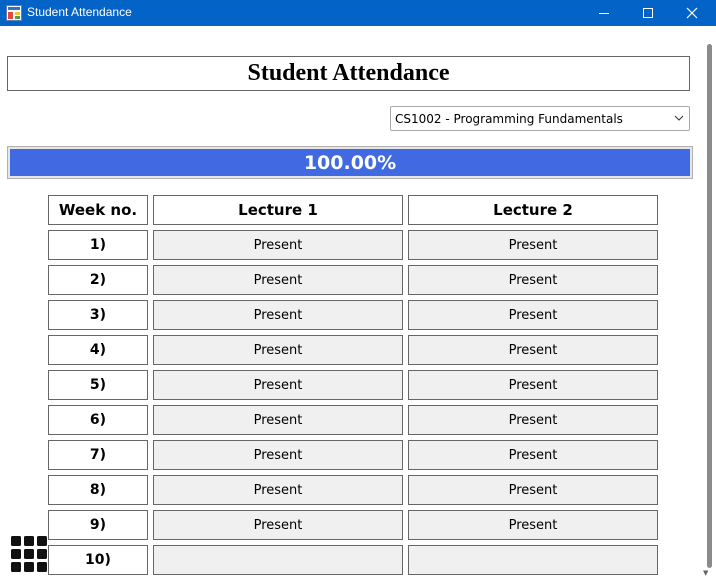 The image size is (716, 580). I want to click on week-number-cell: 2), so click(98, 280).